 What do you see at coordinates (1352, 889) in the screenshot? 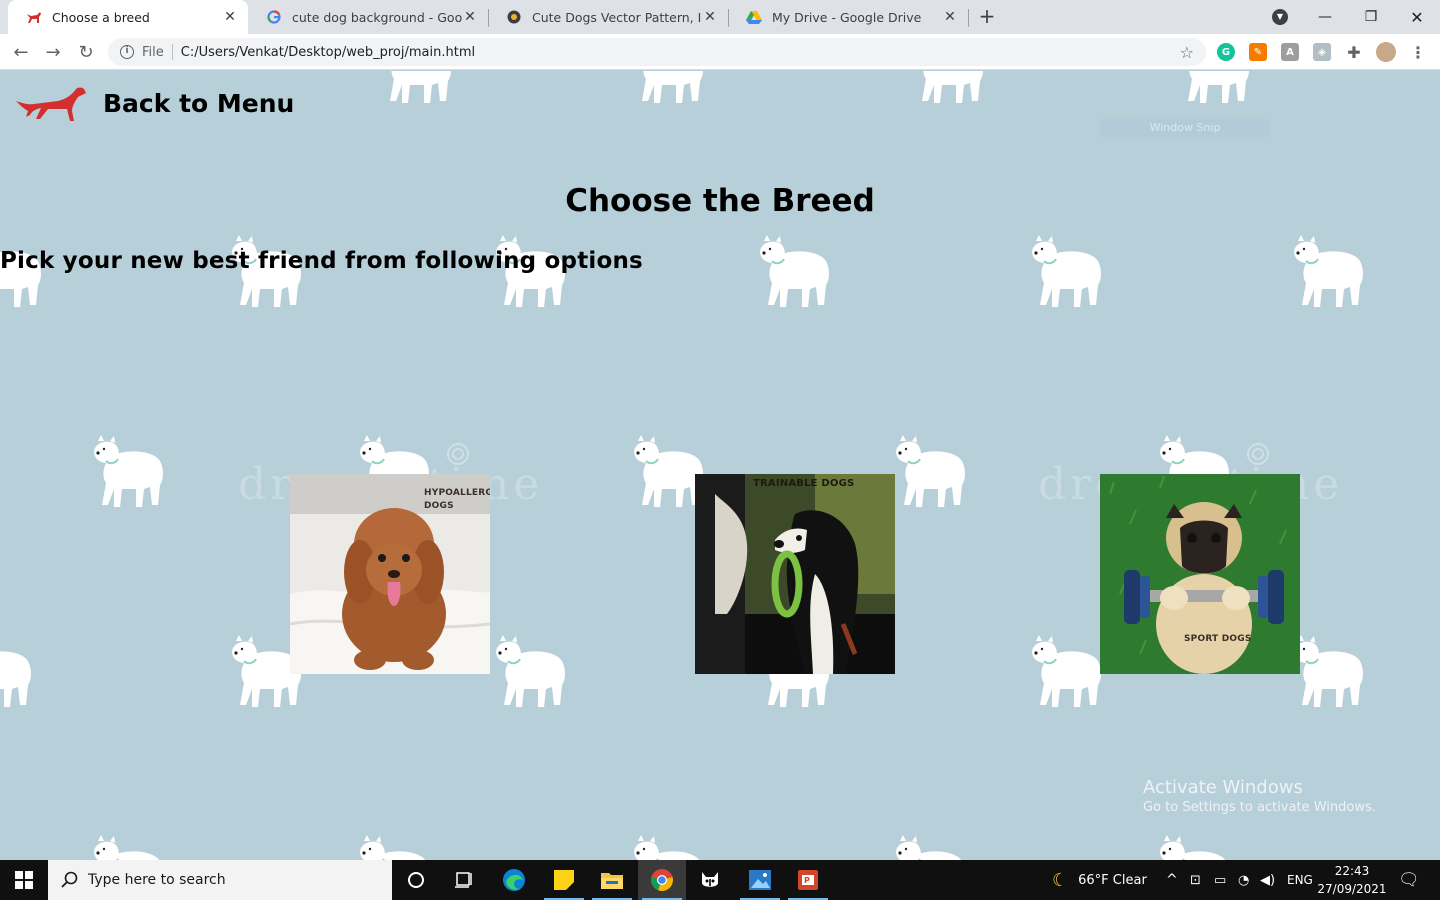
I see `clock-date: 27/09/2021` at bounding box center [1352, 889].